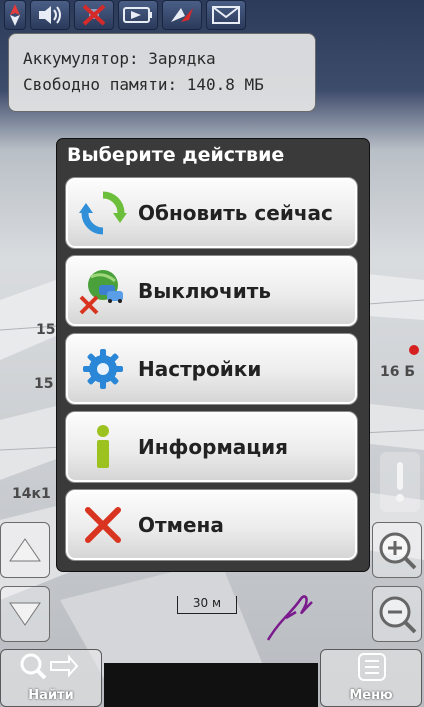 The image size is (424, 707). I want to click on scroll-down-button, so click(25, 614).